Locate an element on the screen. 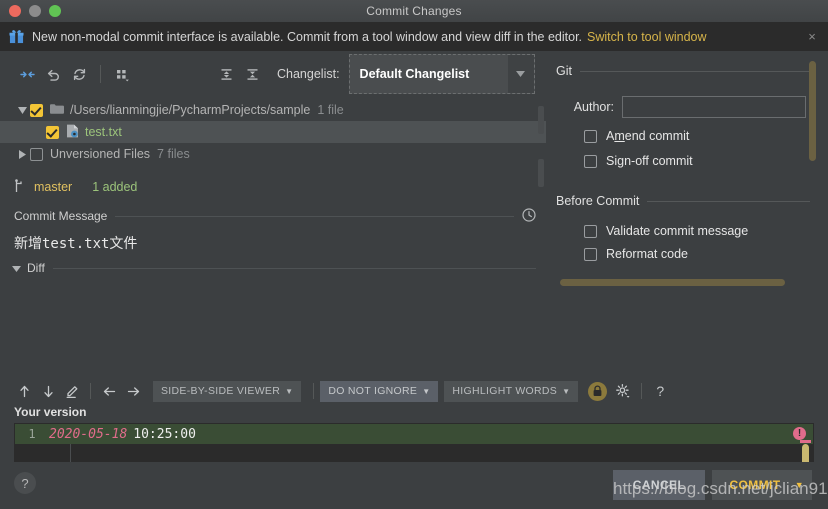 The height and width of the screenshot is (509, 828). commit-message-title: Commit Message is located at coordinates (61, 216).